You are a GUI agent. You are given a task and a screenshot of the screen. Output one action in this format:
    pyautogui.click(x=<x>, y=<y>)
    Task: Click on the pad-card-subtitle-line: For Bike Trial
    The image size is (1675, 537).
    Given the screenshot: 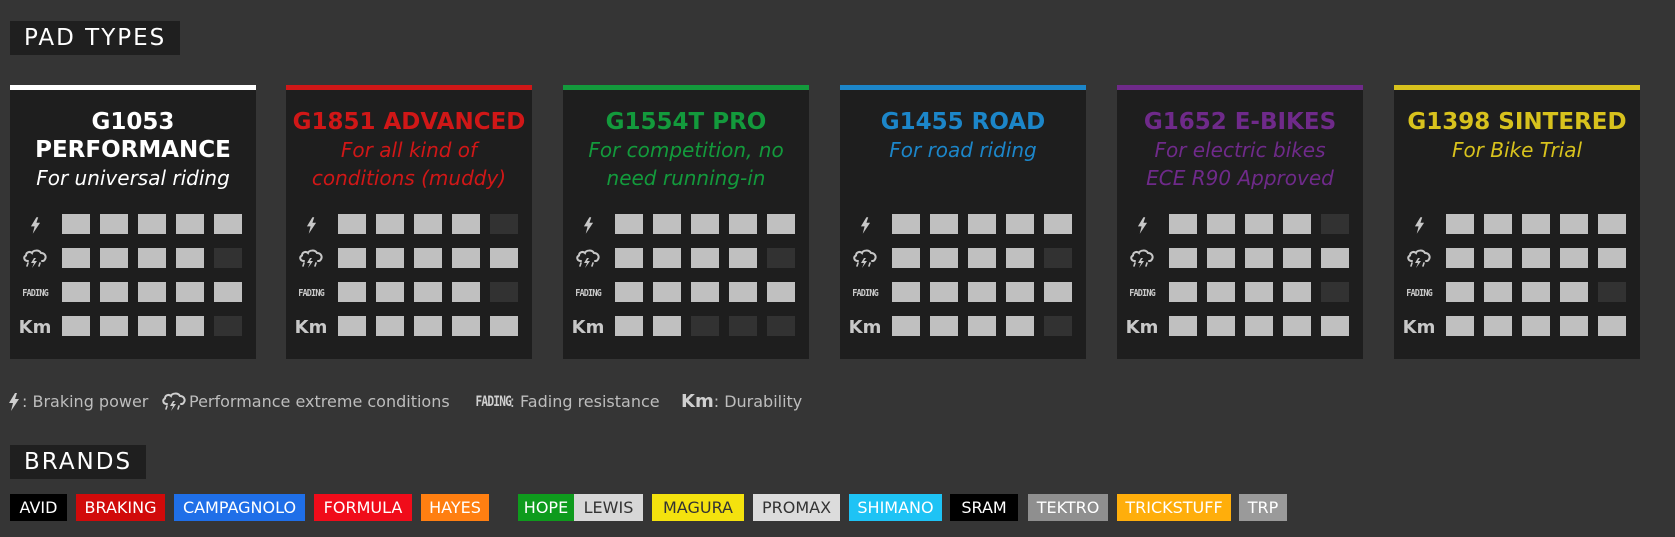 What is the action you would take?
    pyautogui.click(x=1517, y=150)
    